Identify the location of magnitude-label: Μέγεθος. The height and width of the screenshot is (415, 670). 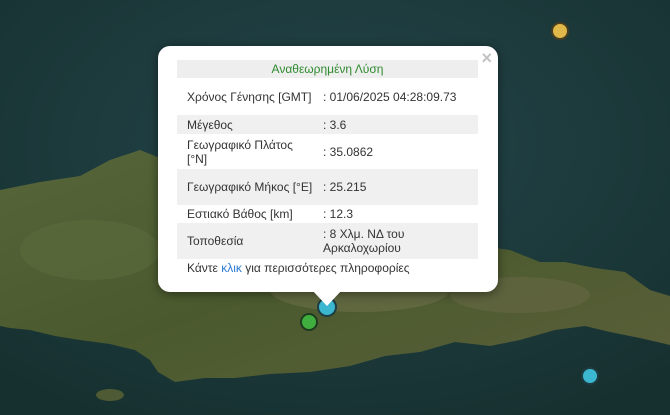
(245, 124).